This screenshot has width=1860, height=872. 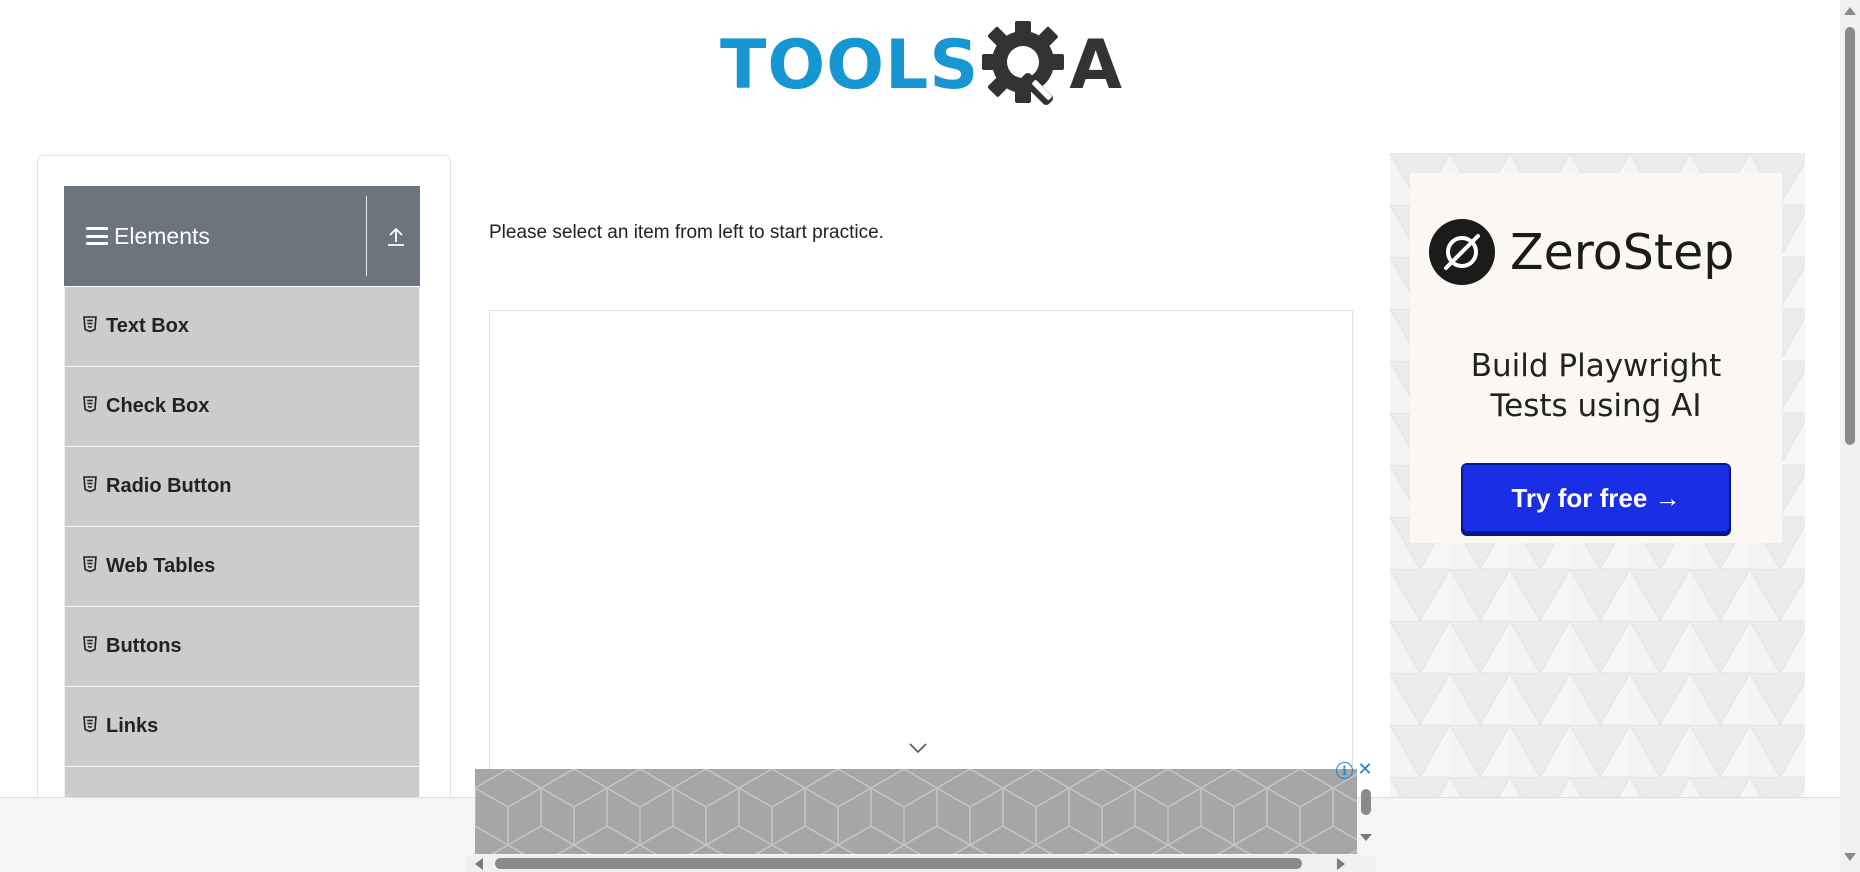 What do you see at coordinates (396, 236) in the screenshot?
I see `collapse-up-icon` at bounding box center [396, 236].